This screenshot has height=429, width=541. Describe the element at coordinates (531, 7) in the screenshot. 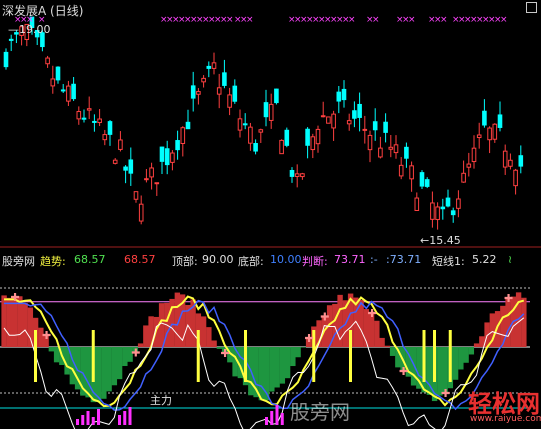

I see `square-icon` at that location.